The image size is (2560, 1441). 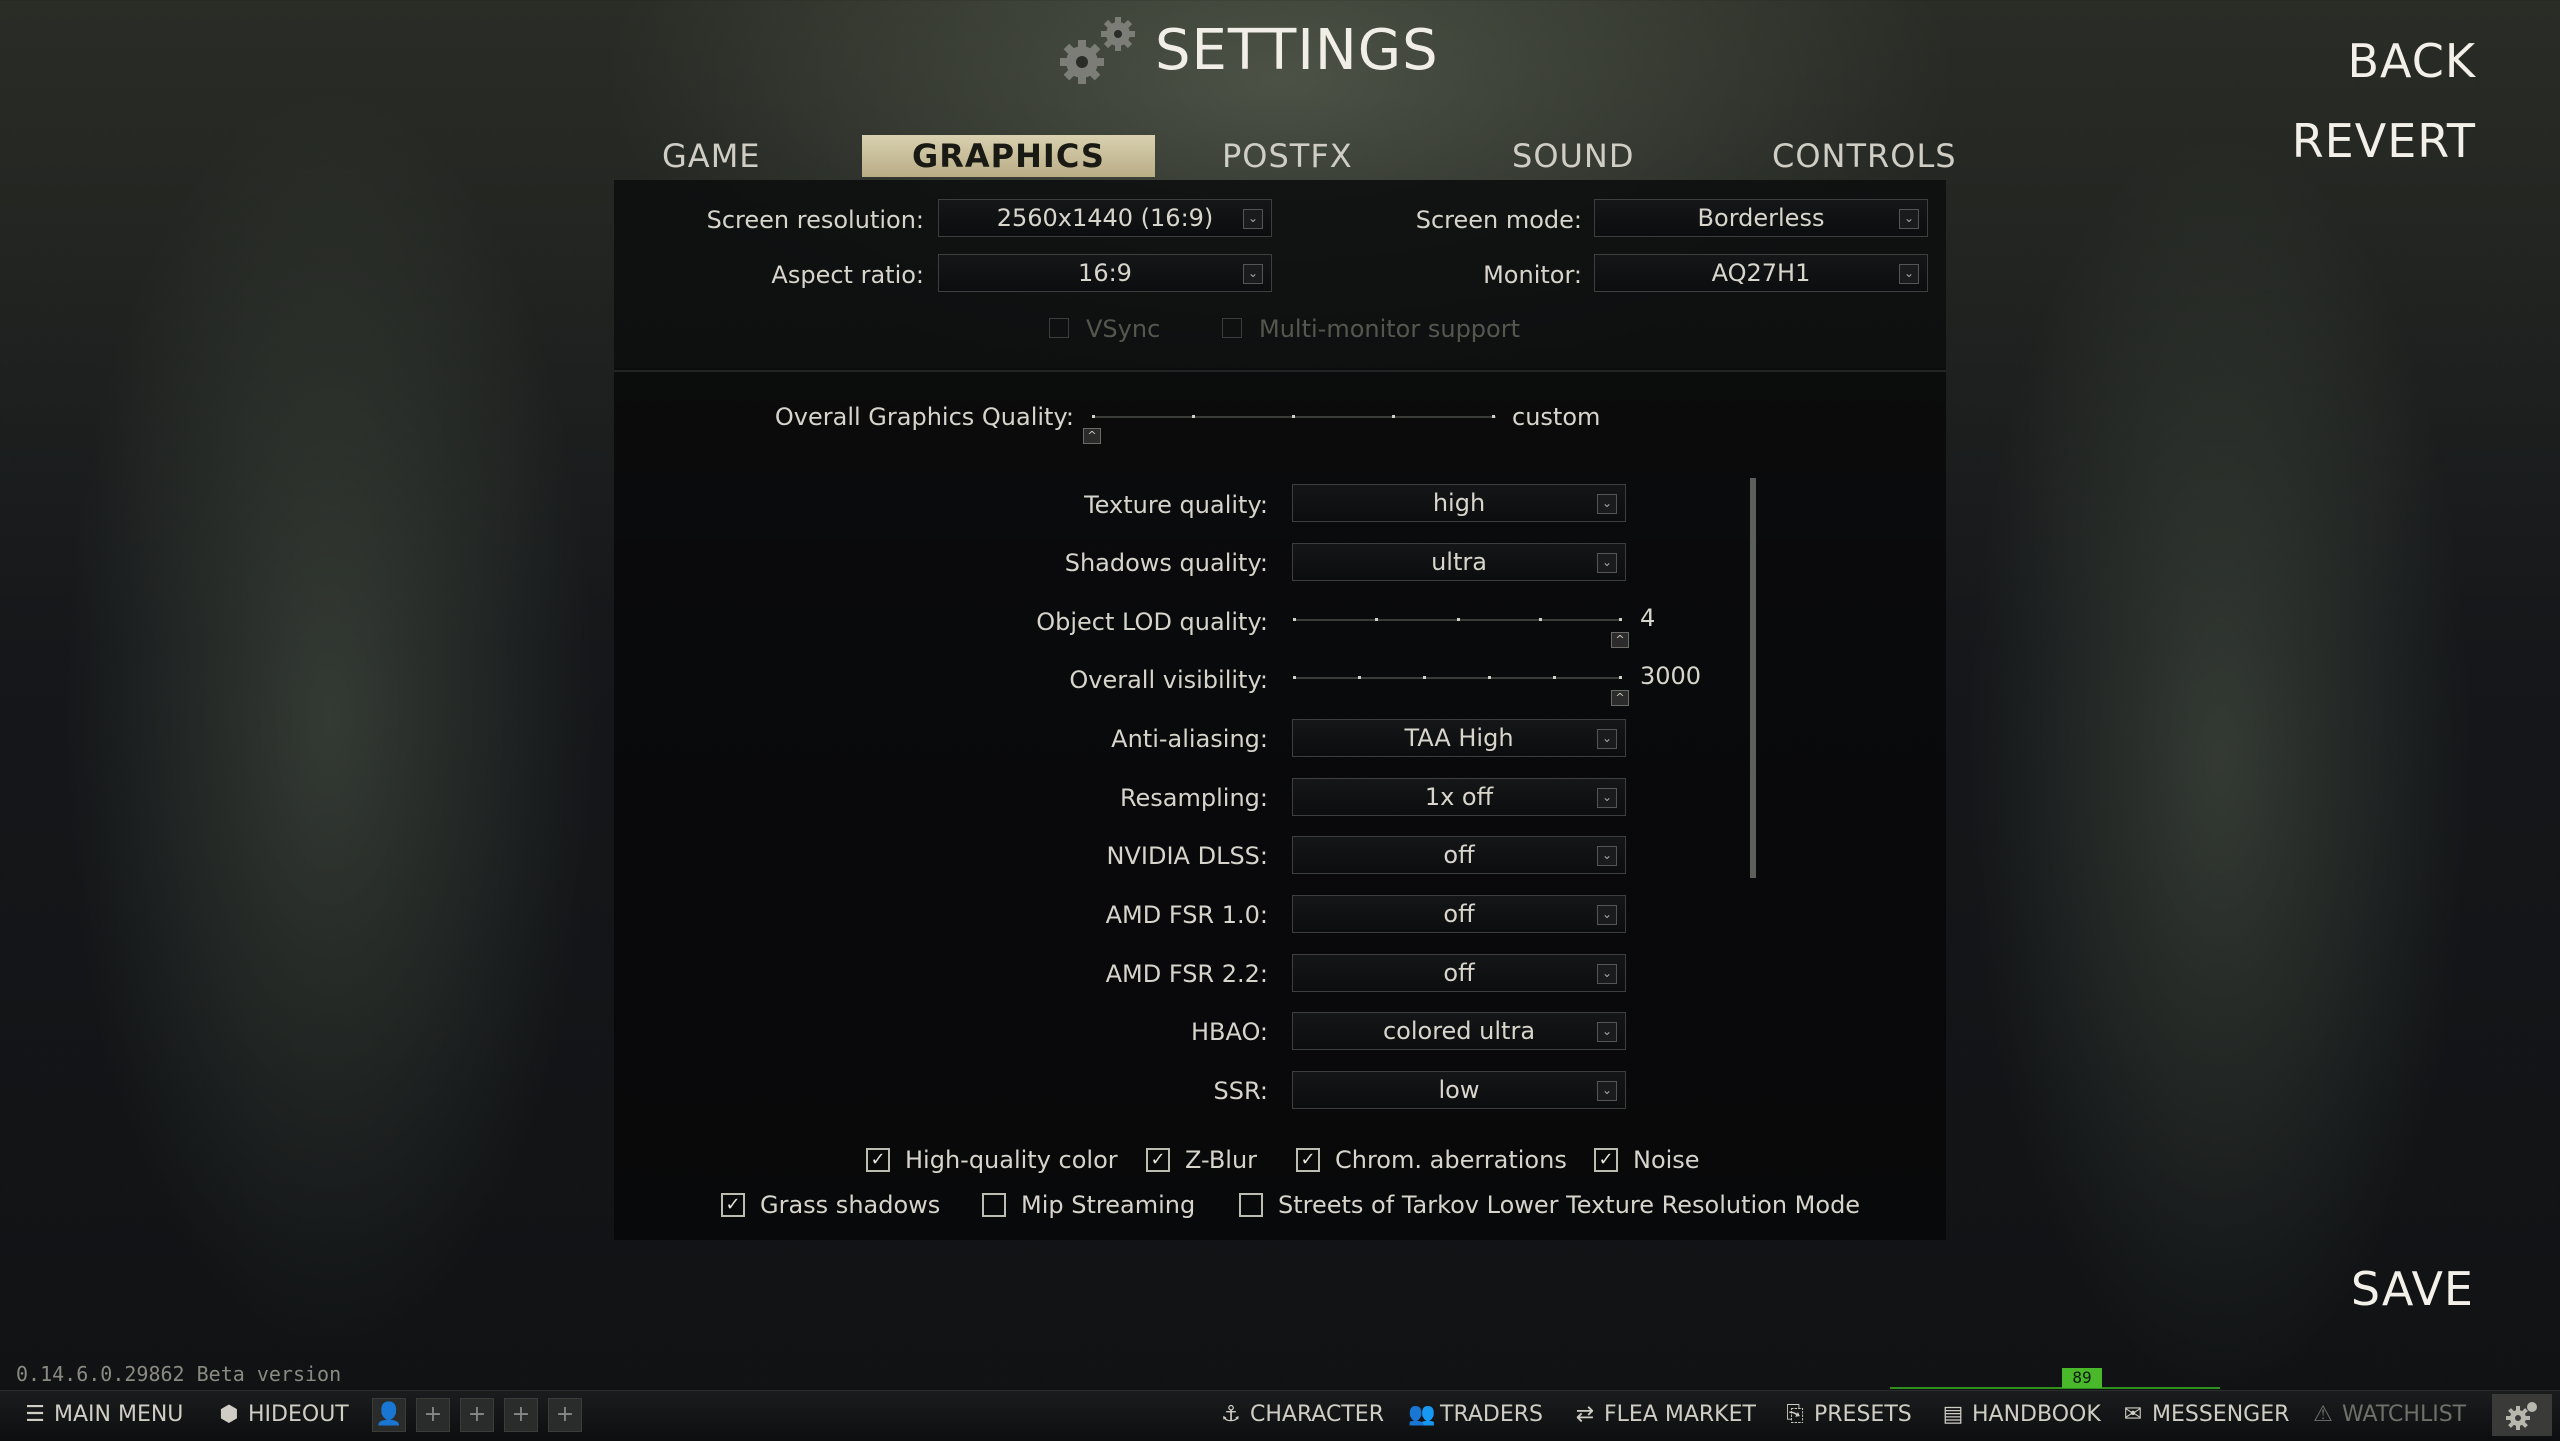 What do you see at coordinates (1753, 678) in the screenshot?
I see `scrollbar` at bounding box center [1753, 678].